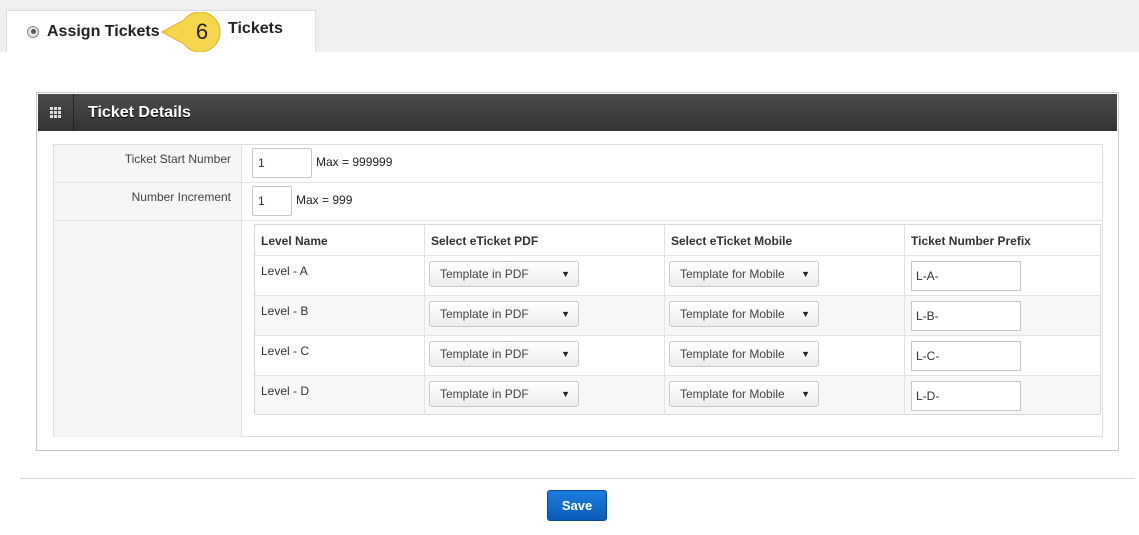 The image size is (1139, 535). What do you see at coordinates (340, 315) in the screenshot?
I see `level-name: Level - B` at bounding box center [340, 315].